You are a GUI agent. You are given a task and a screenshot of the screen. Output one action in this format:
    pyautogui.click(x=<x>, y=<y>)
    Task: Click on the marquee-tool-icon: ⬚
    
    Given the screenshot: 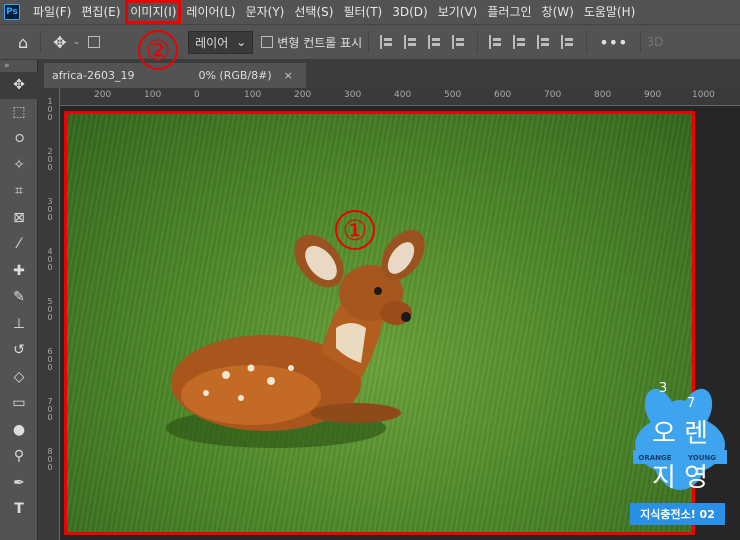 What is the action you would take?
    pyautogui.click(x=19, y=112)
    